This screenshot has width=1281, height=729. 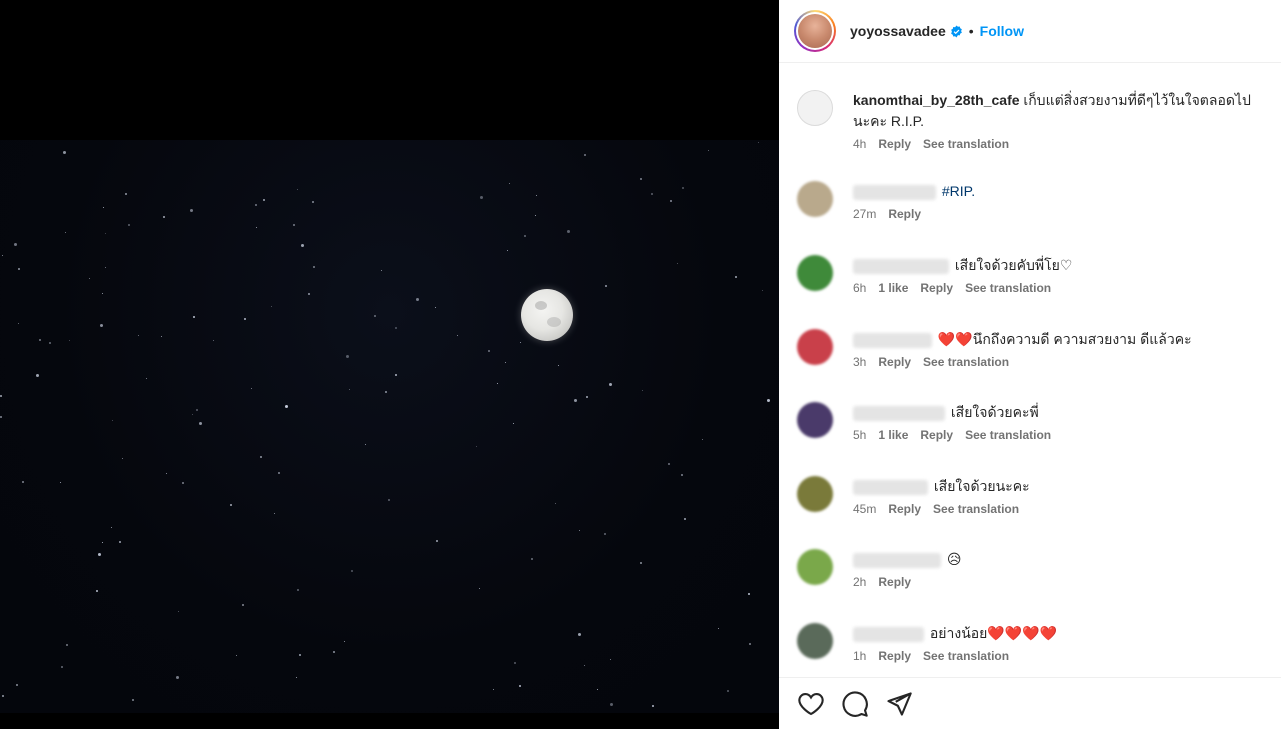 I want to click on comment-body: 😥 2h Reply, so click(x=1060, y=569).